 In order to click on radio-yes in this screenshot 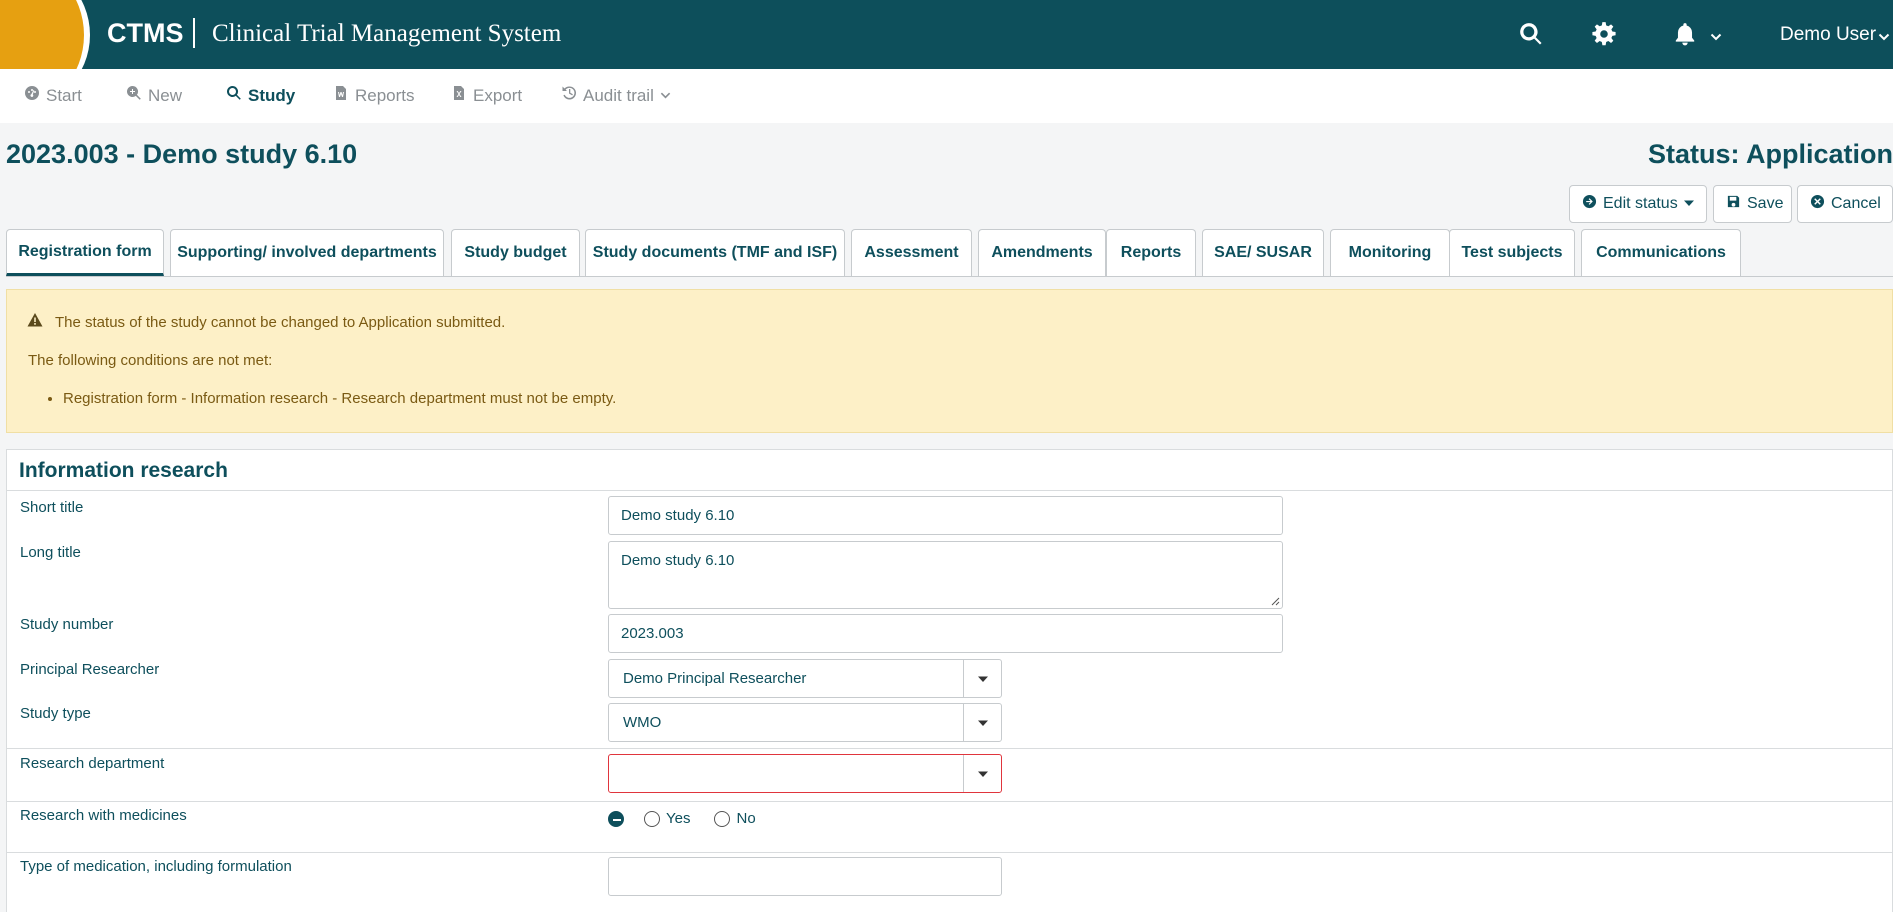, I will do `click(652, 818)`.